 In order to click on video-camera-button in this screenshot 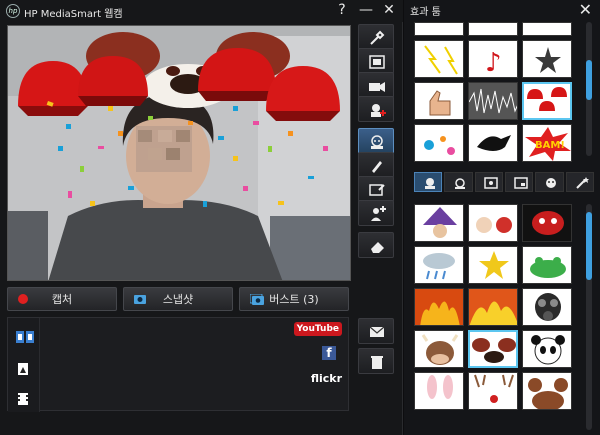, I will do `click(376, 85)`.